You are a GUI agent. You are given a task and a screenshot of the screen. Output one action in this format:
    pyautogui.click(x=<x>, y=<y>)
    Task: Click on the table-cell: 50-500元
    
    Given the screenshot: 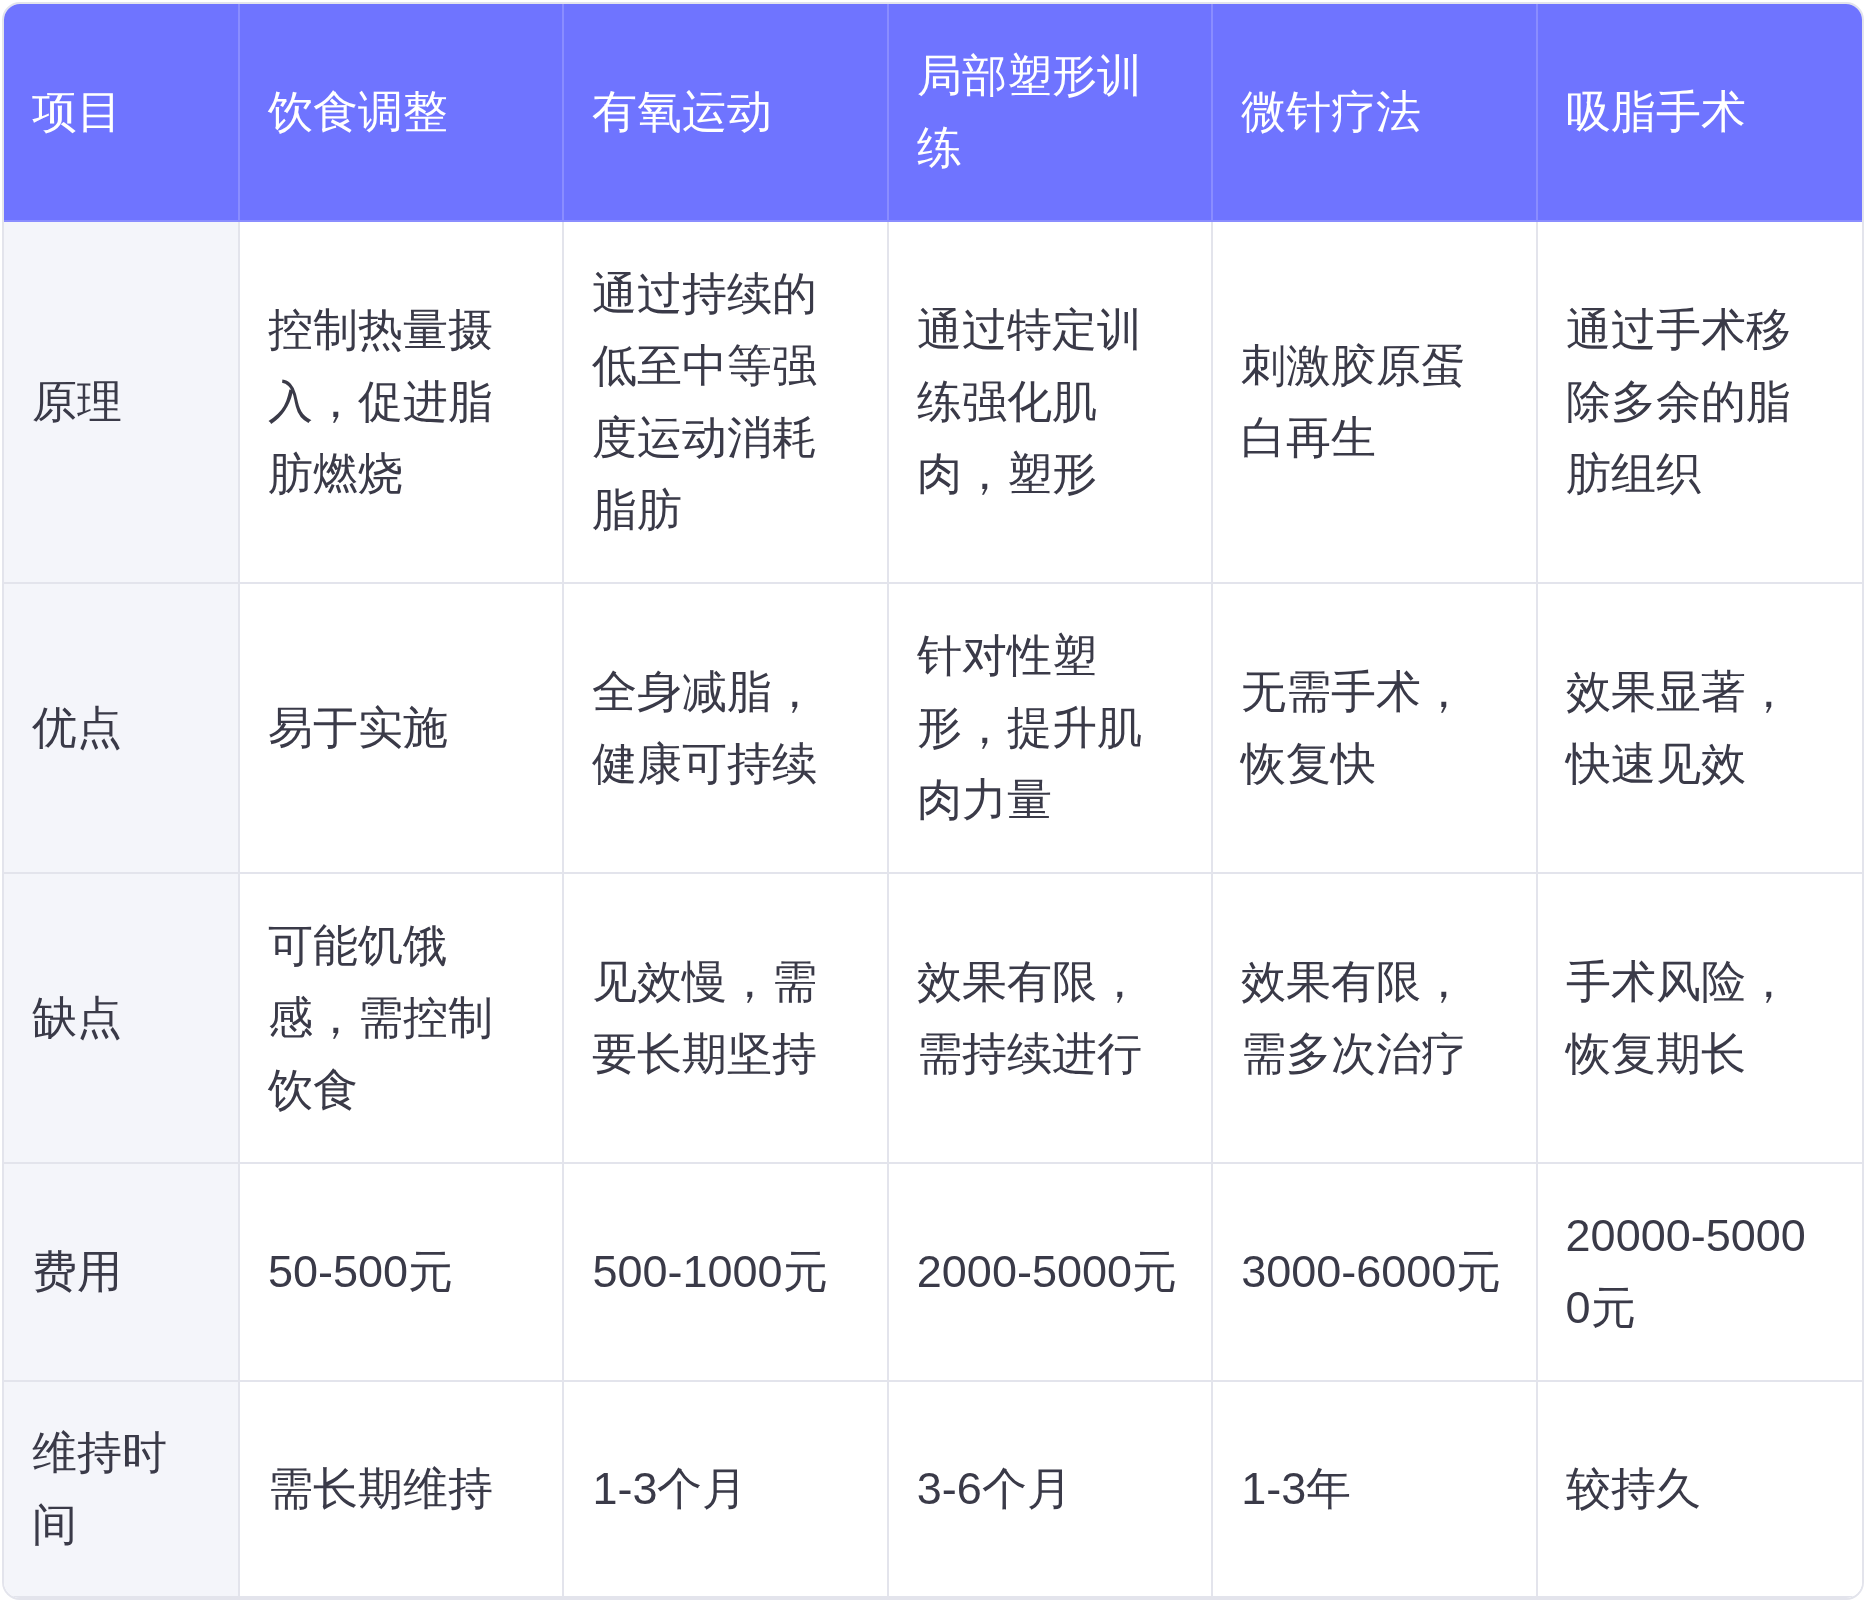 What is the action you would take?
    pyautogui.click(x=402, y=1273)
    